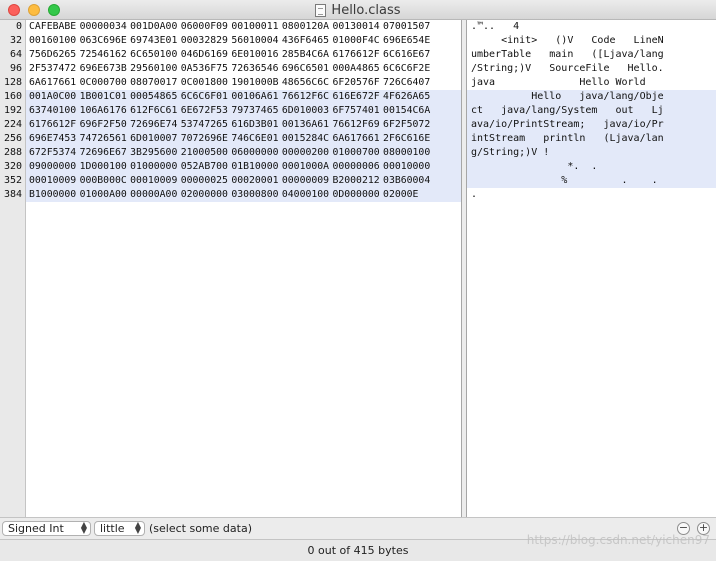 This screenshot has width=716, height=561. Describe the element at coordinates (204, 40) in the screenshot. I see `hex-word: 00032829` at that location.